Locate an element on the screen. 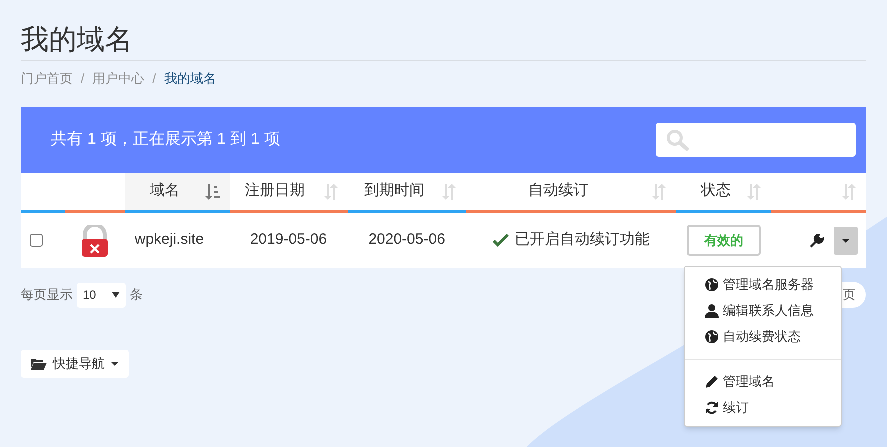  search-icon is located at coordinates (678, 140).